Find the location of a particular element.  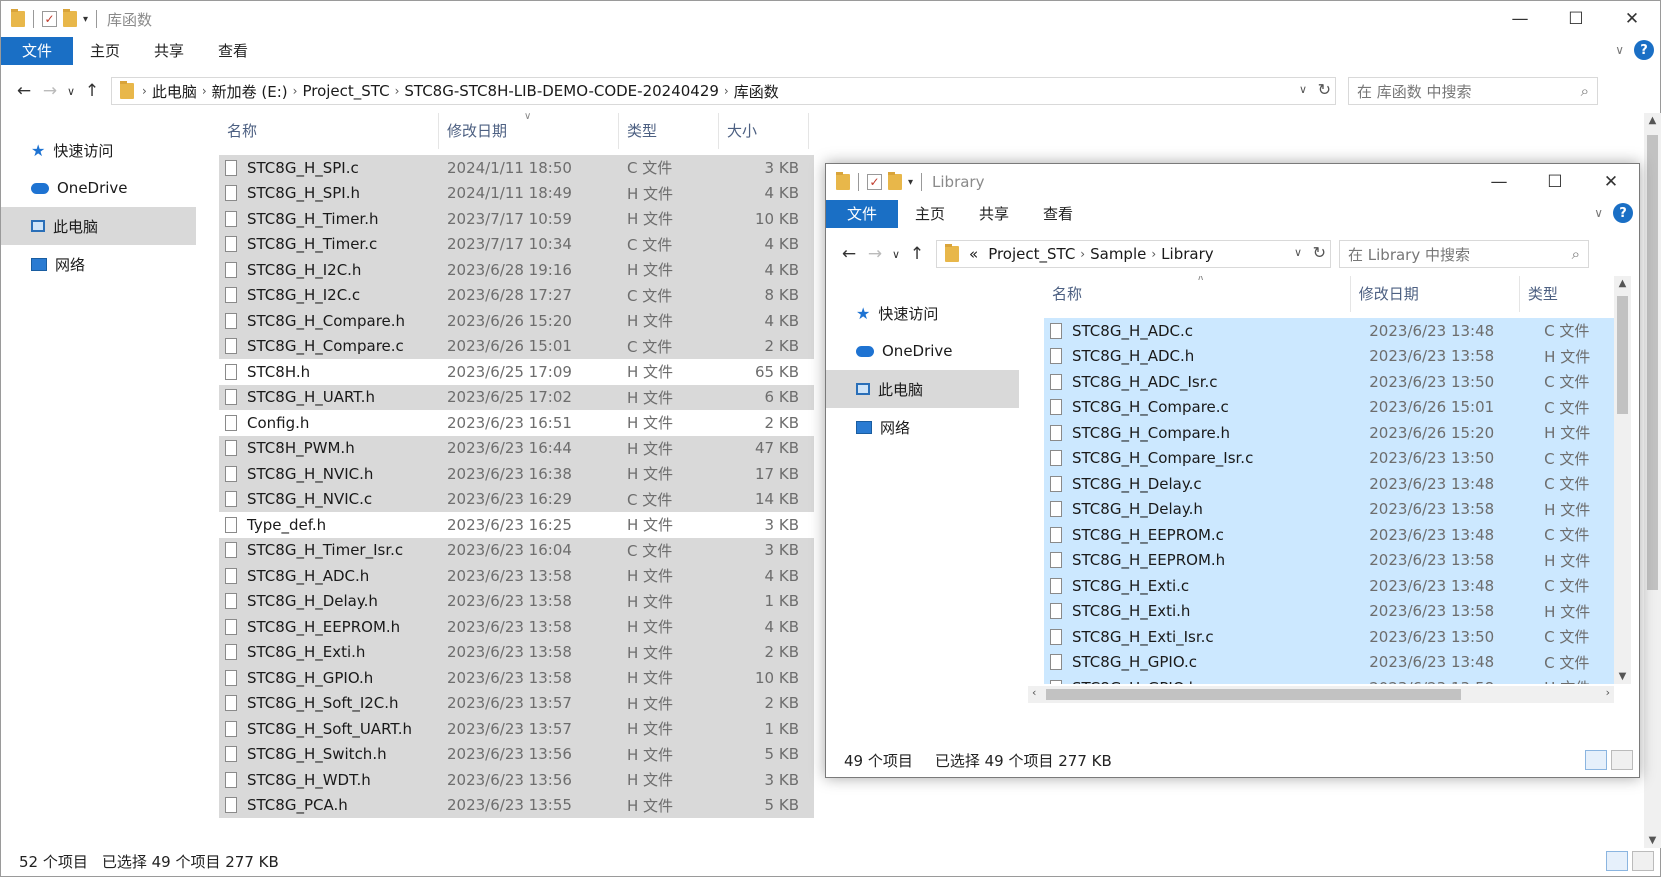

horizontal-scrollbar: ‹ › is located at coordinates (1321, 694).